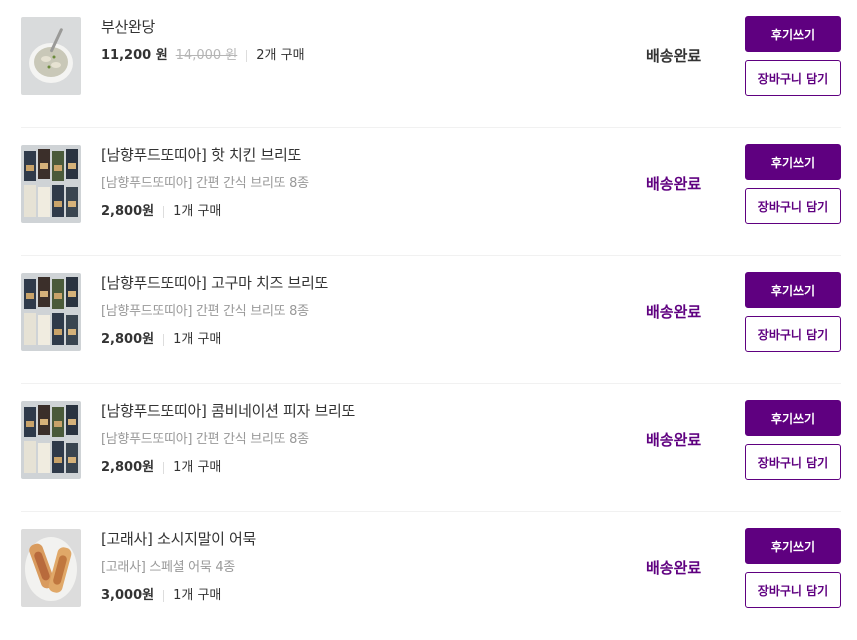 This screenshot has width=857, height=640. Describe the element at coordinates (280, 55) in the screenshot. I see `purchase-quantity: 2개 구매` at that location.